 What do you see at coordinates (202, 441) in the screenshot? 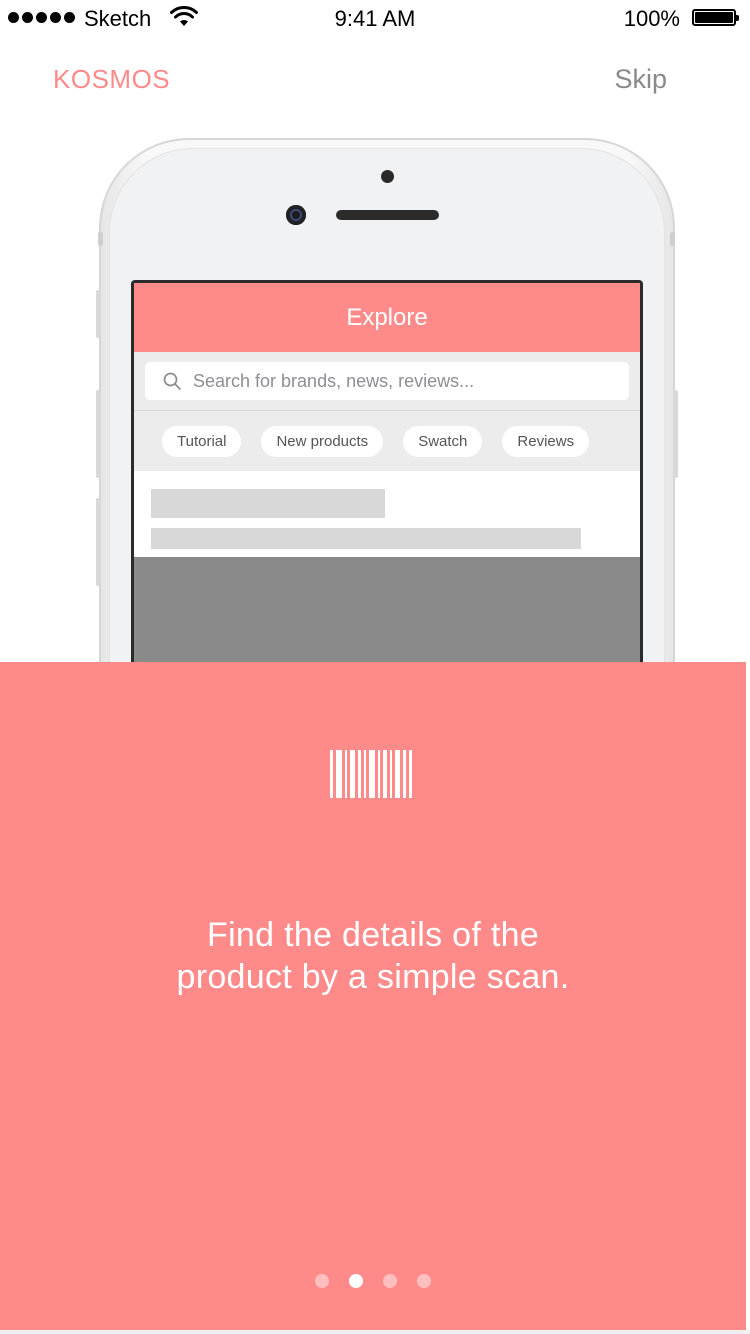
I see `mockup-tag: Tutorial` at bounding box center [202, 441].